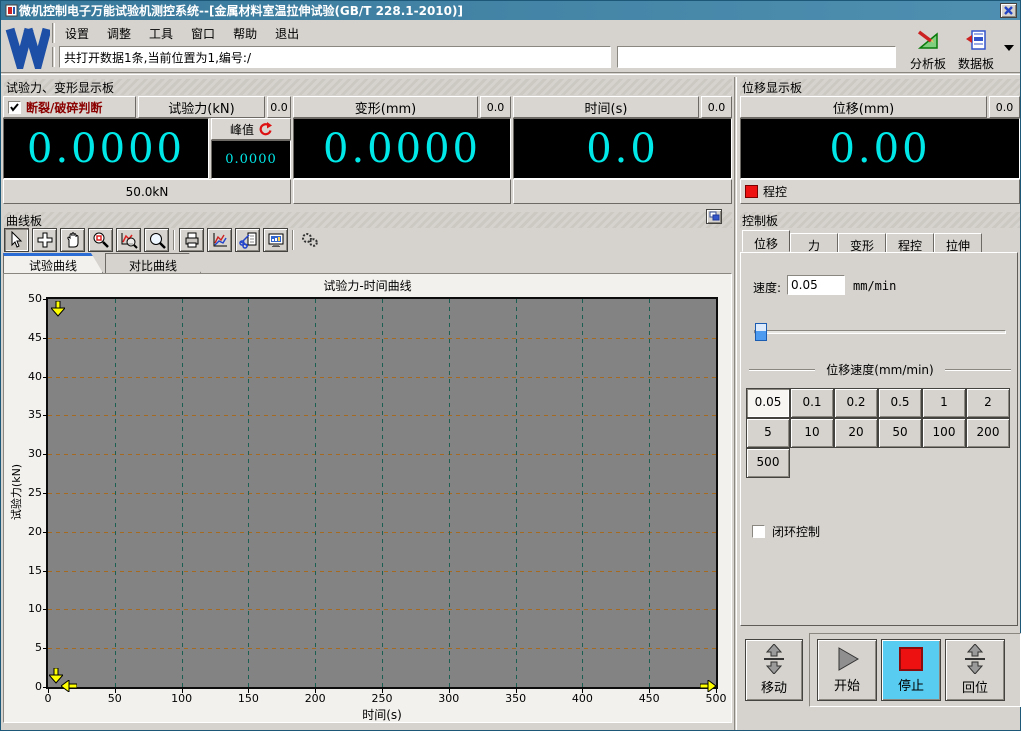 This screenshot has height=731, width=1021. What do you see at coordinates (928, 49) in the screenshot?
I see `analysis-board-button: 分析板` at bounding box center [928, 49].